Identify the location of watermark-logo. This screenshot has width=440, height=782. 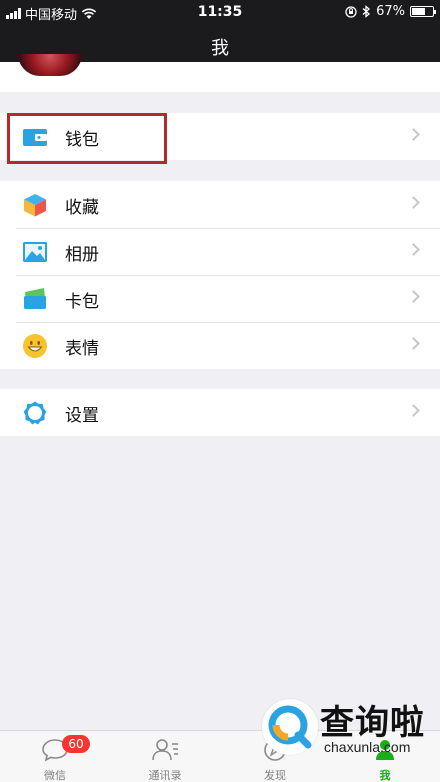
(290, 727).